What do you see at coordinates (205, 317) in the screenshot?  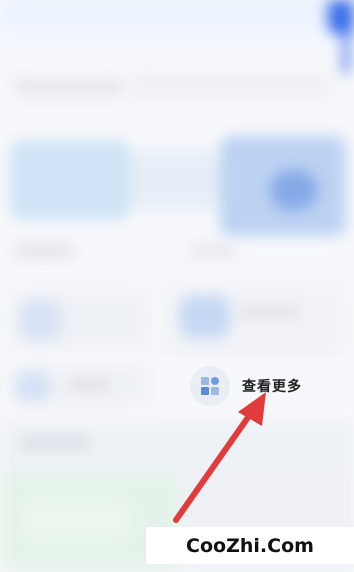 I see `service-tile-2-icon-blurred` at bounding box center [205, 317].